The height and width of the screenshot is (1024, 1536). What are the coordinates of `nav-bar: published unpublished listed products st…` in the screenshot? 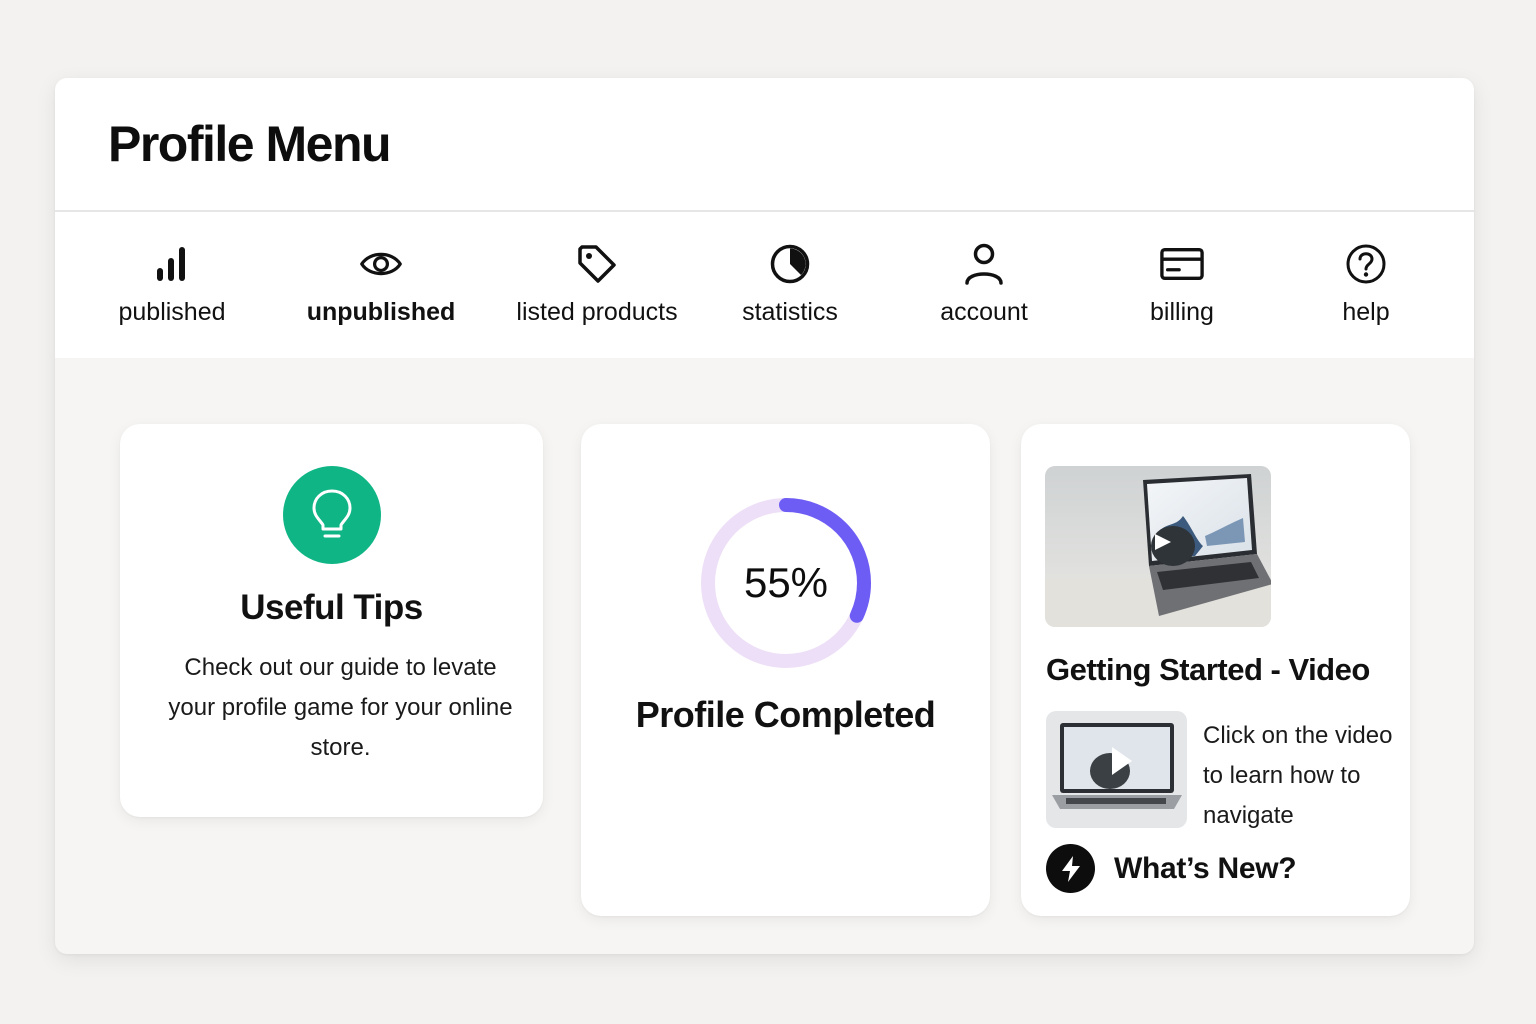 It's located at (764, 285).